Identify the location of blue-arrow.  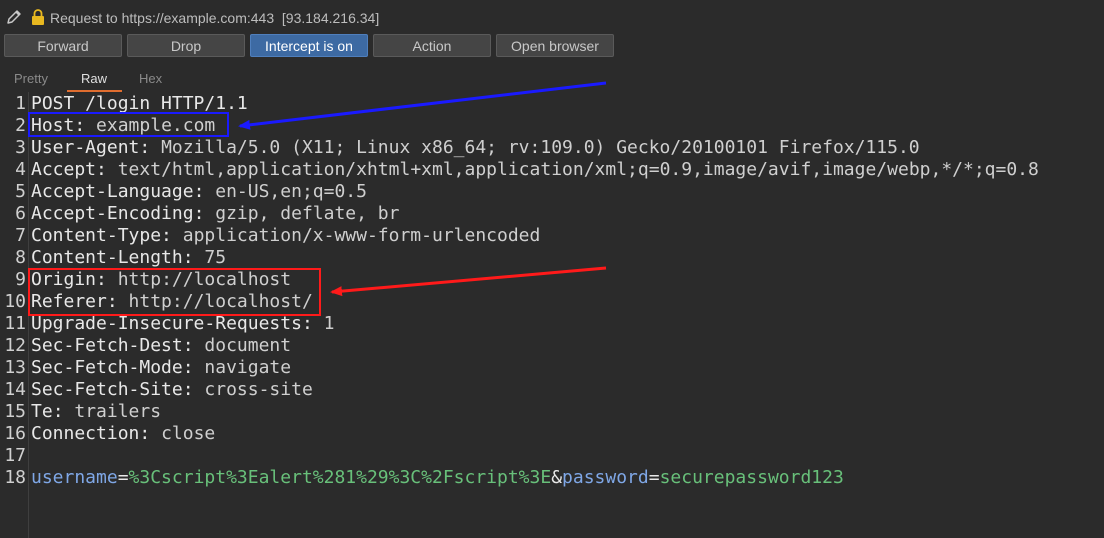
(422, 105).